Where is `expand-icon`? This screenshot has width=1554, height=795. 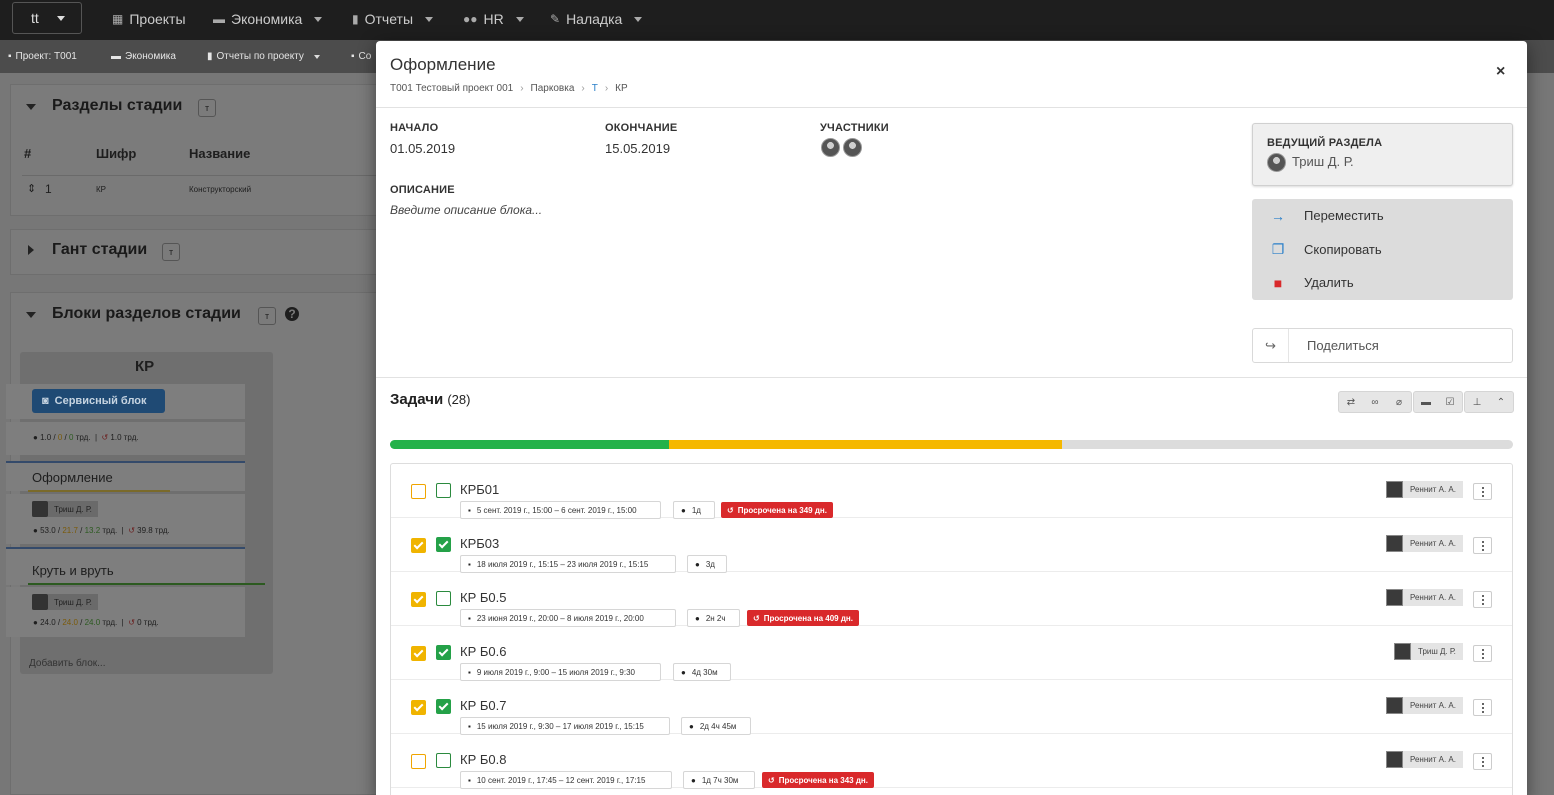
expand-icon is located at coordinates (31, 250).